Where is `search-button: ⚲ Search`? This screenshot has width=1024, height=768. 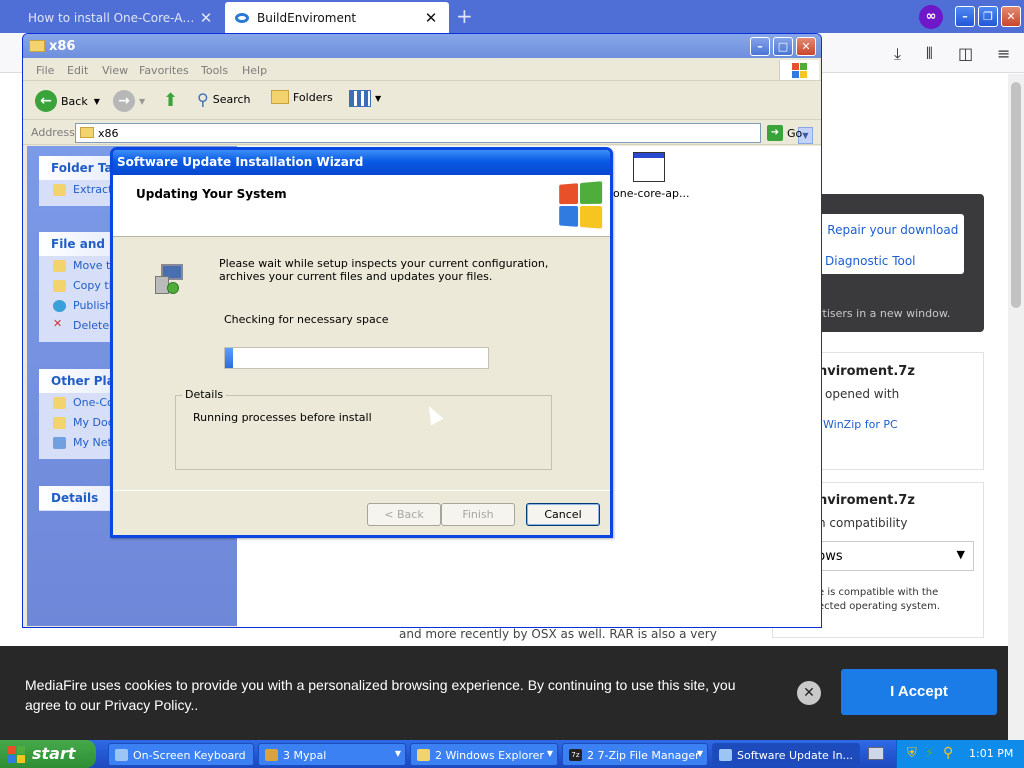 search-button: ⚲ Search is located at coordinates (224, 99).